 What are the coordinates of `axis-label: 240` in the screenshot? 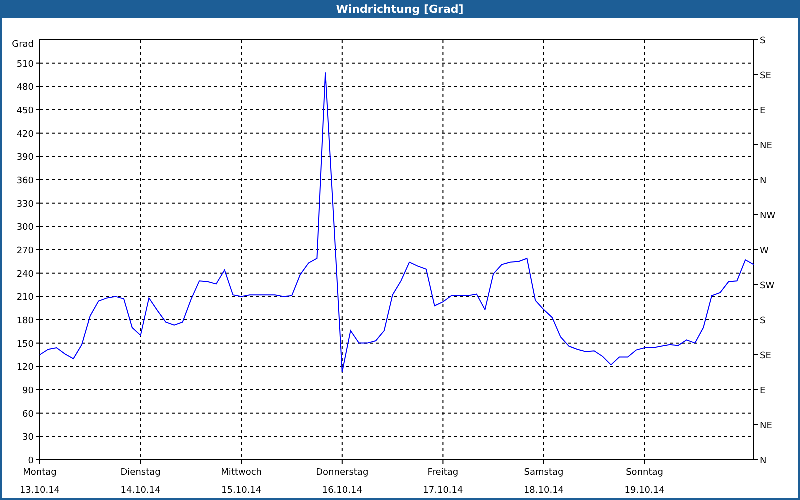 It's located at (25, 275).